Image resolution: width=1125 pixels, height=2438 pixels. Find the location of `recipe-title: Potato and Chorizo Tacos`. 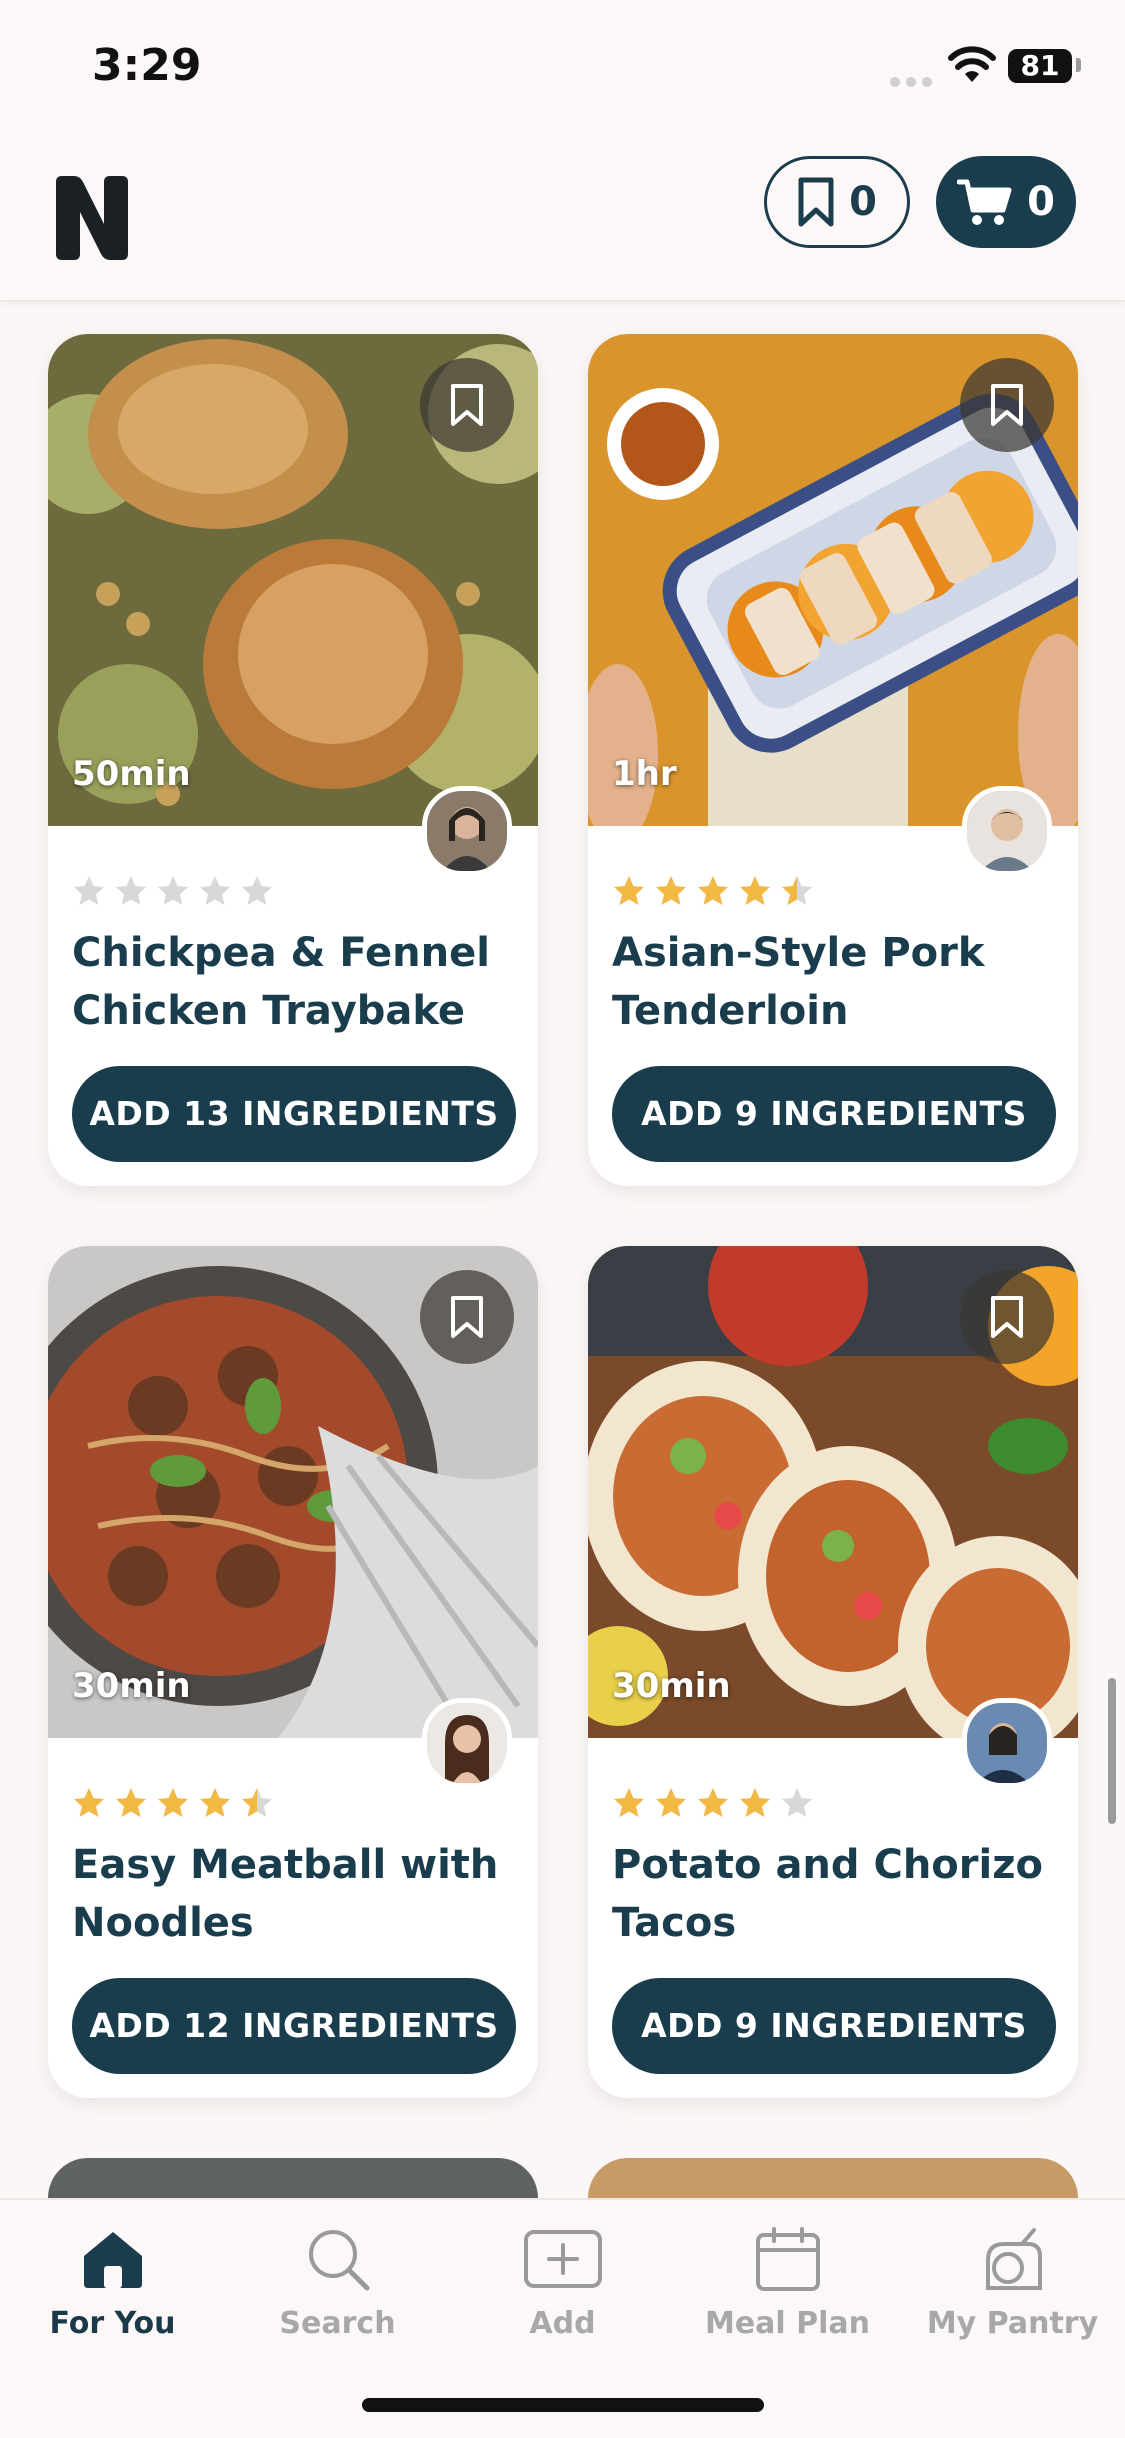

recipe-title: Potato and Chorizo Tacos is located at coordinates (837, 1894).